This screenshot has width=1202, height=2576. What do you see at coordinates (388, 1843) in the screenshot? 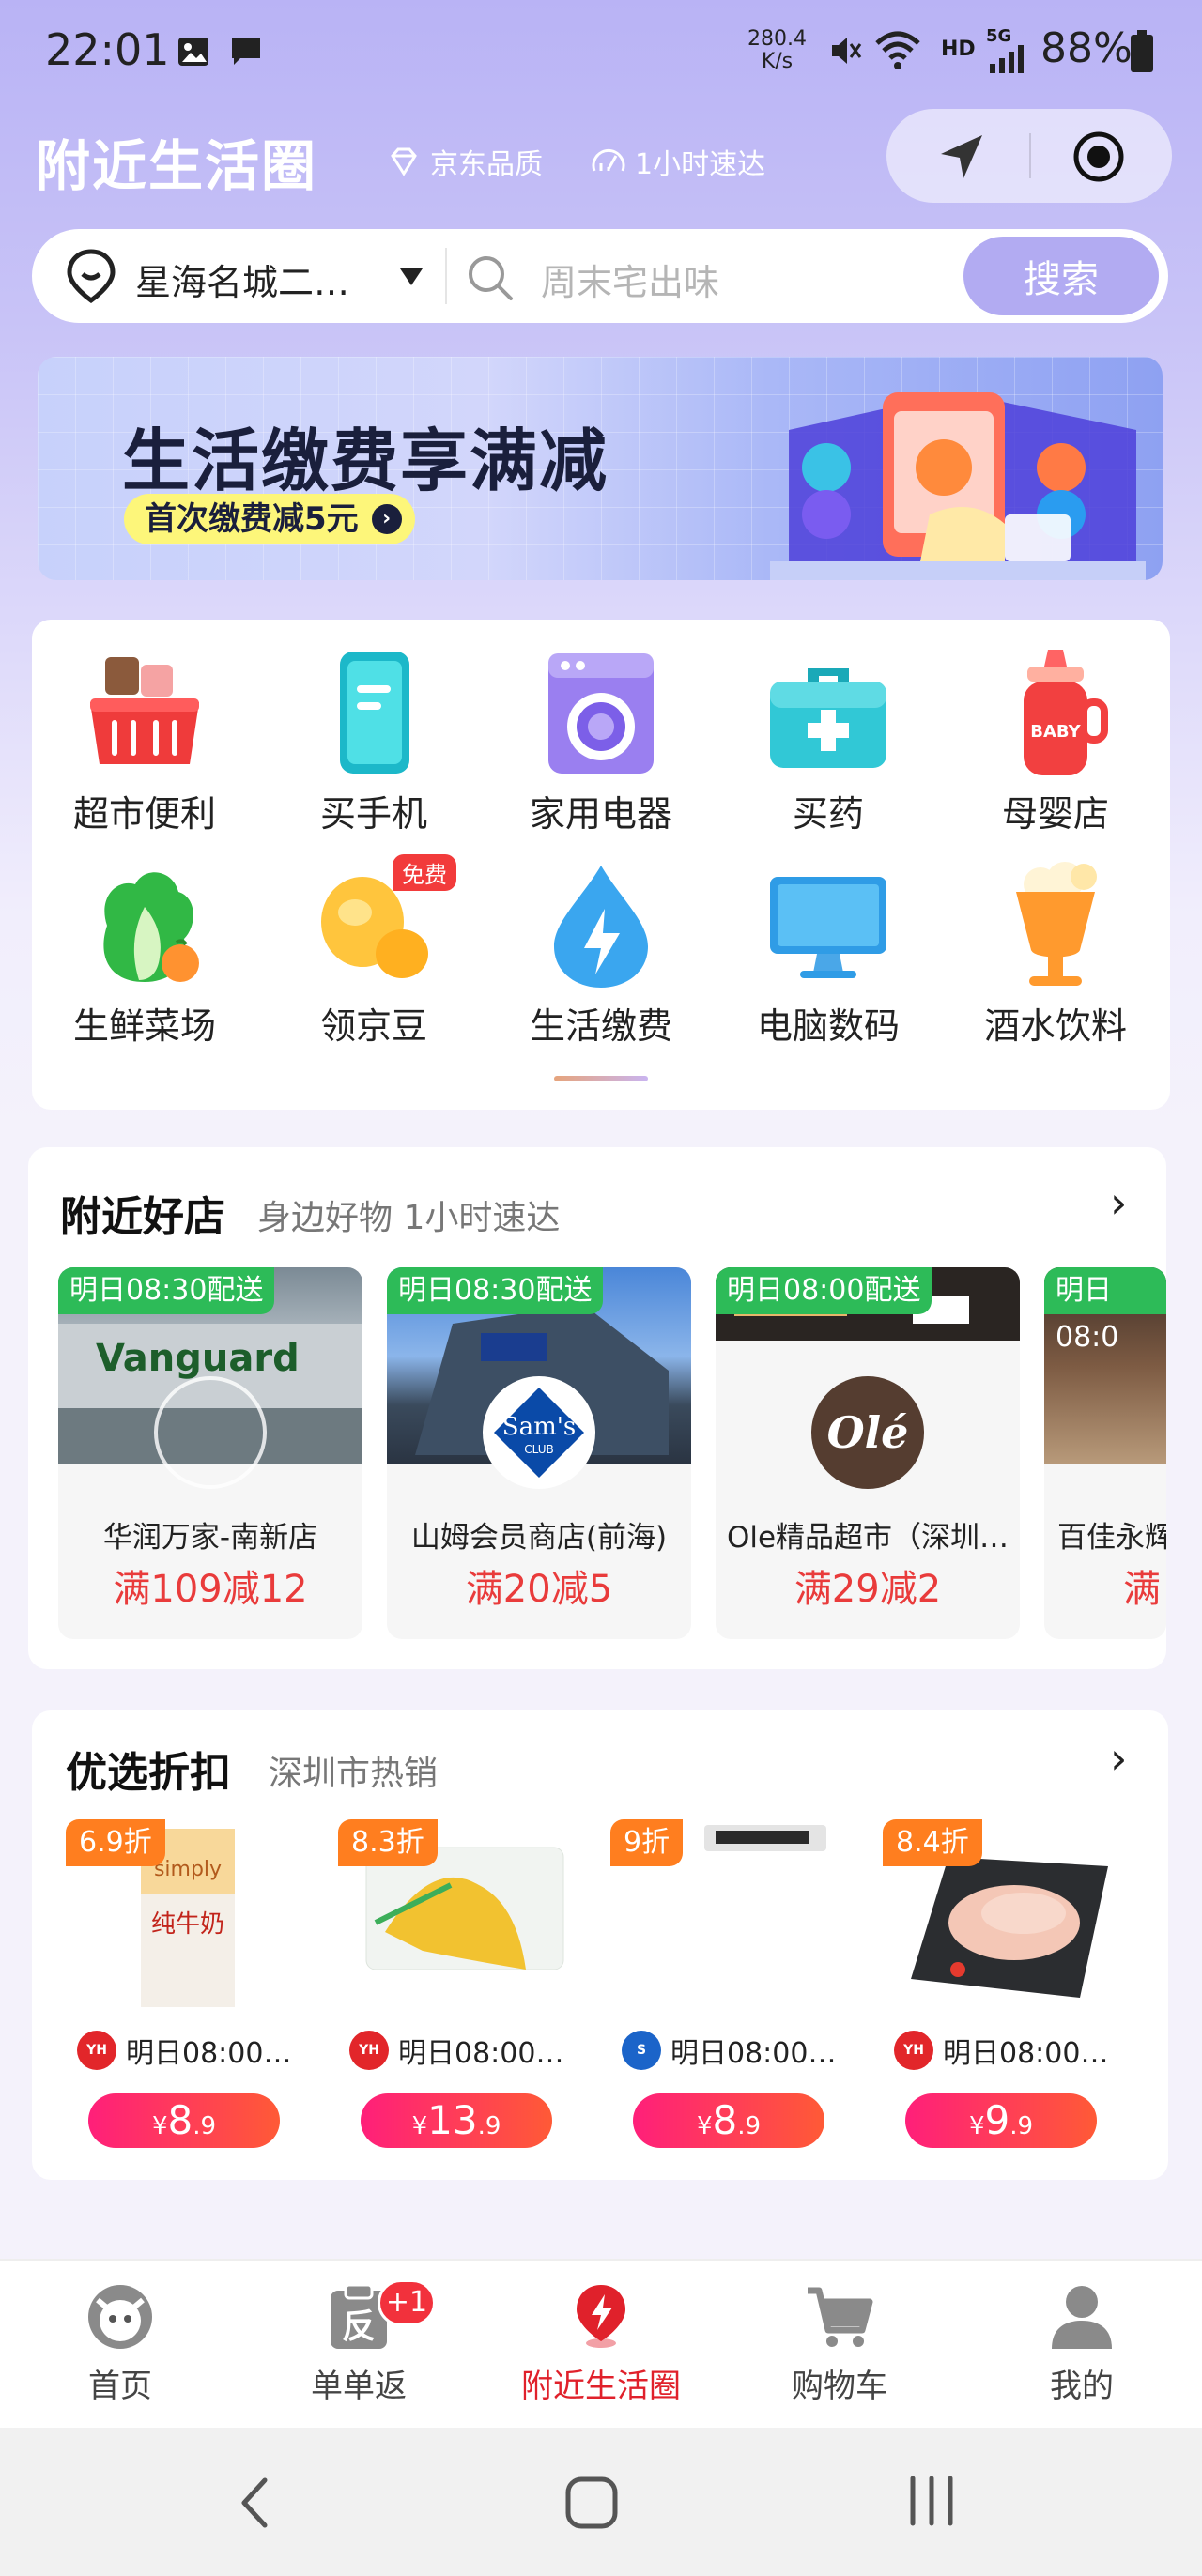
I see `discount-badge: 8.3折` at bounding box center [388, 1843].